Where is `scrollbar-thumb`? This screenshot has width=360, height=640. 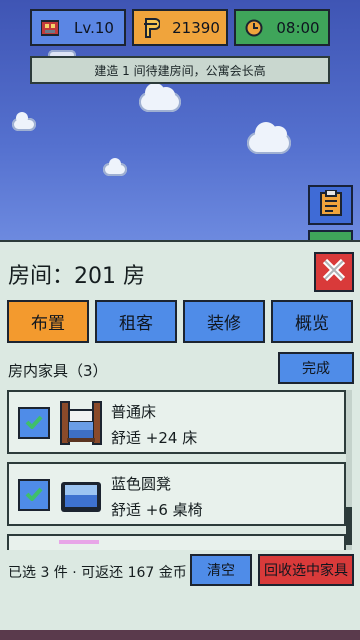
scrollbar-thumb is located at coordinates (349, 526).